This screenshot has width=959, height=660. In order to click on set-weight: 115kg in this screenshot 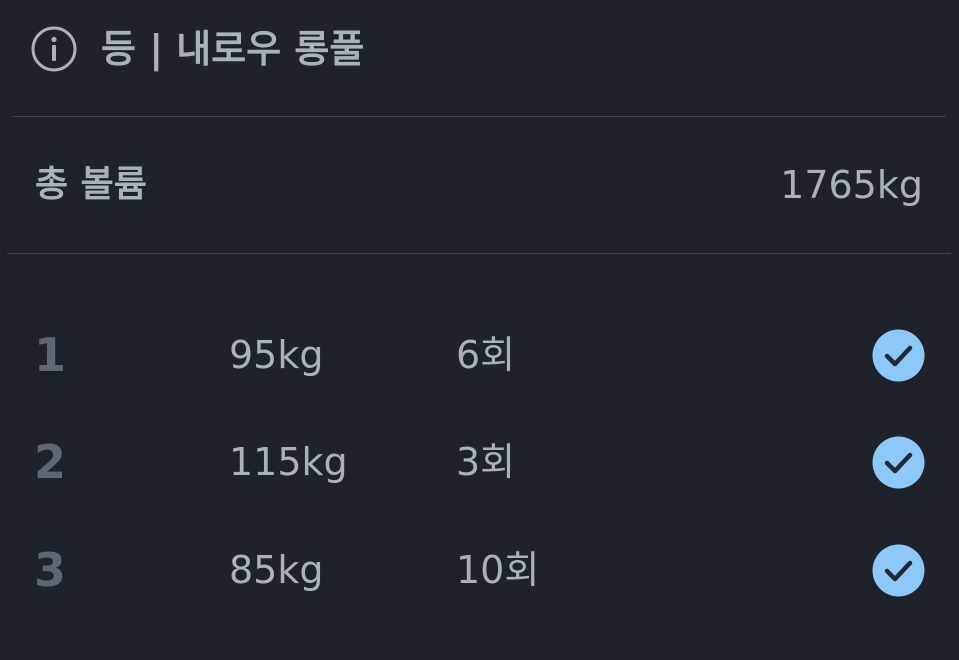, I will do `click(288, 462)`.